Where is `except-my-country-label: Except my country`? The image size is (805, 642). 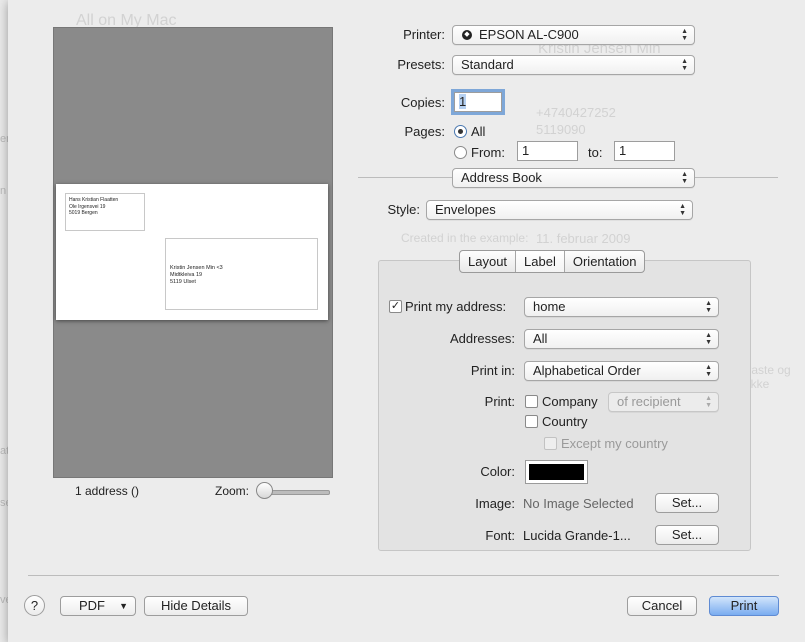 except-my-country-label: Except my country is located at coordinates (614, 443).